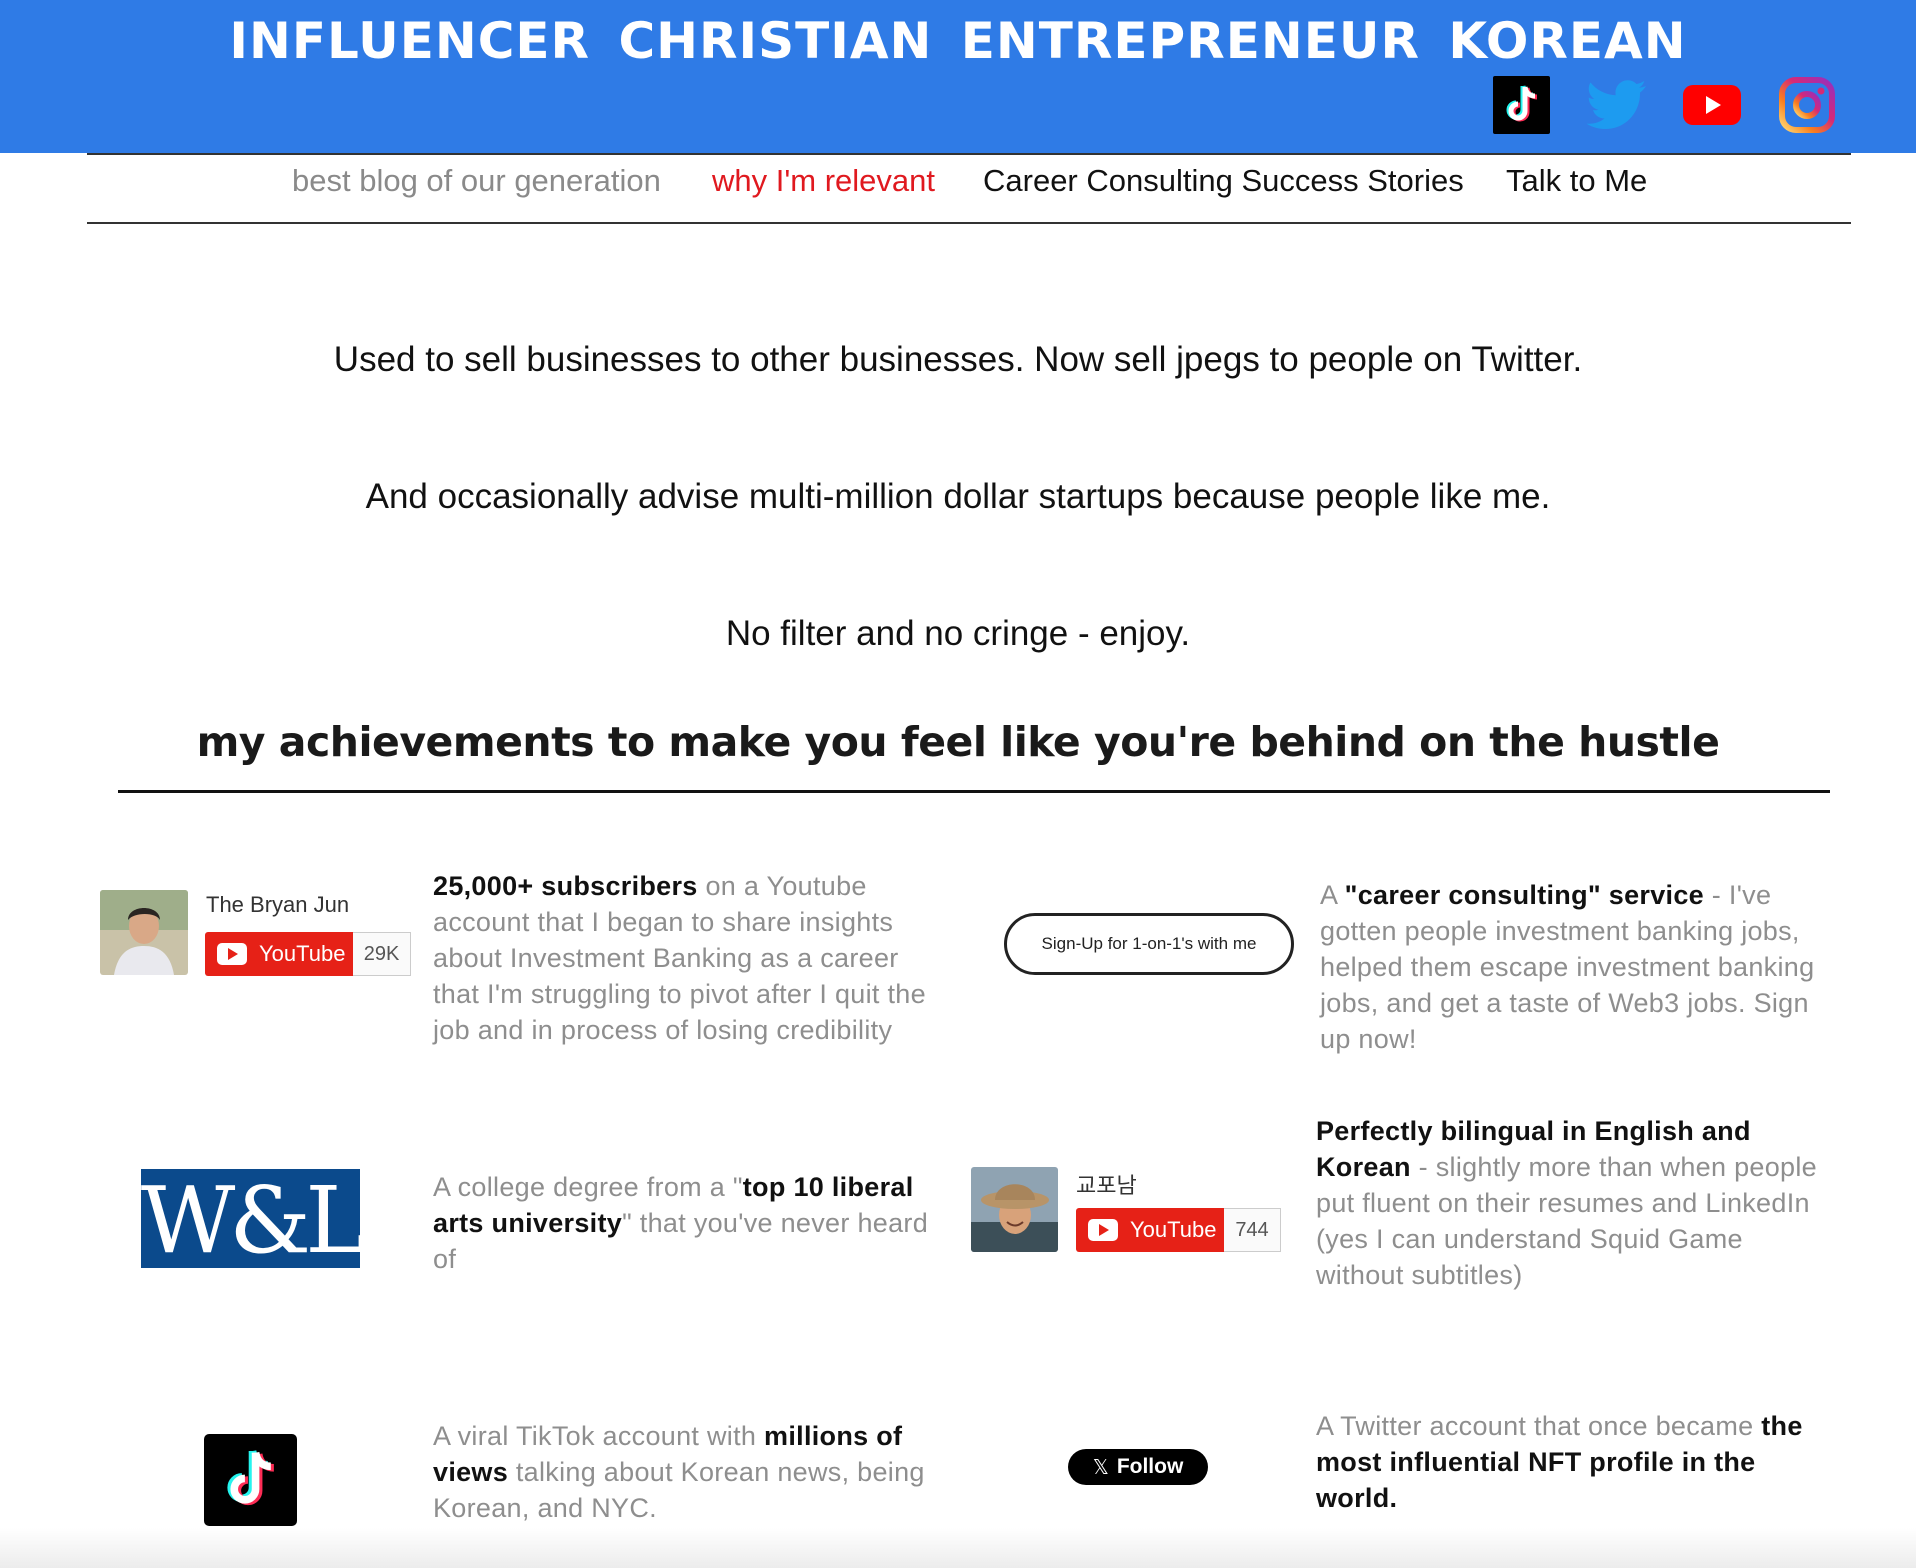  What do you see at coordinates (958, 633) in the screenshot?
I see `intro-line-3: No filter and no cringe - enjoy.` at bounding box center [958, 633].